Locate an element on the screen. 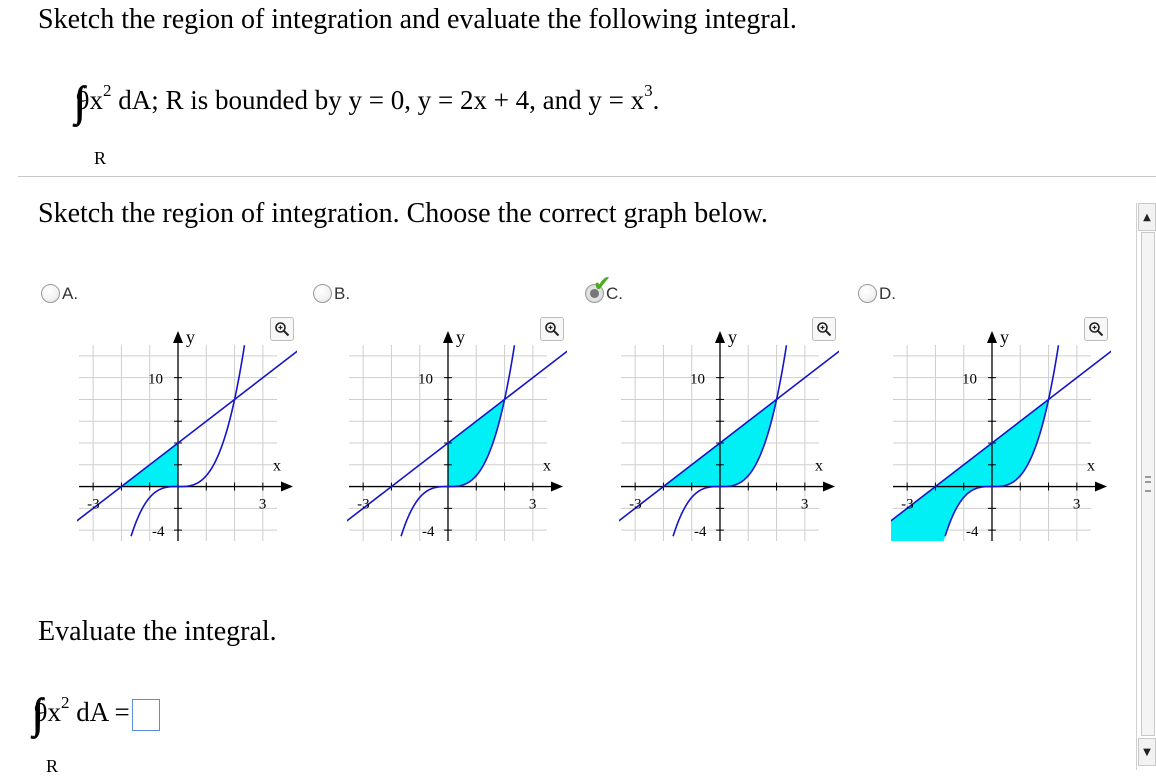 Image resolution: width=1156 pixels, height=777 pixels. arrow-up-icon: ▲ is located at coordinates (1147, 217).